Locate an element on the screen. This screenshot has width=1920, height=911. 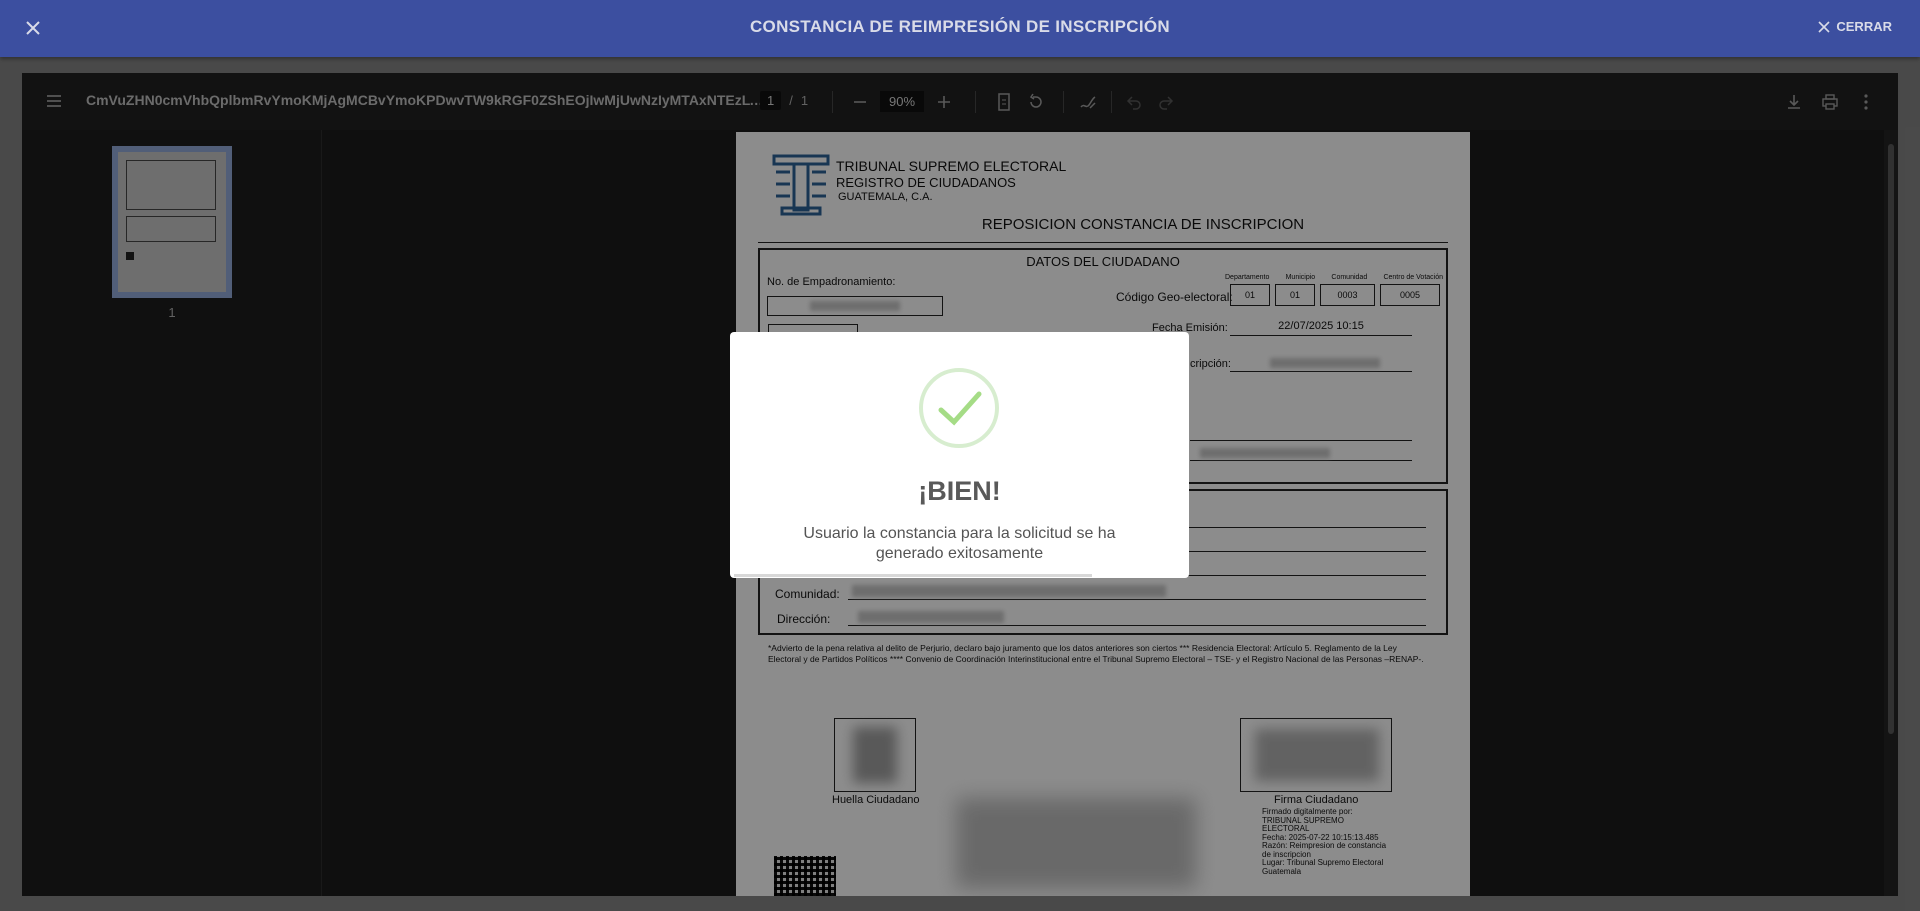
page-title: CONSTANCIA DE REIMPRESIÓN DE INSCRIPCIÓN is located at coordinates (960, 27).